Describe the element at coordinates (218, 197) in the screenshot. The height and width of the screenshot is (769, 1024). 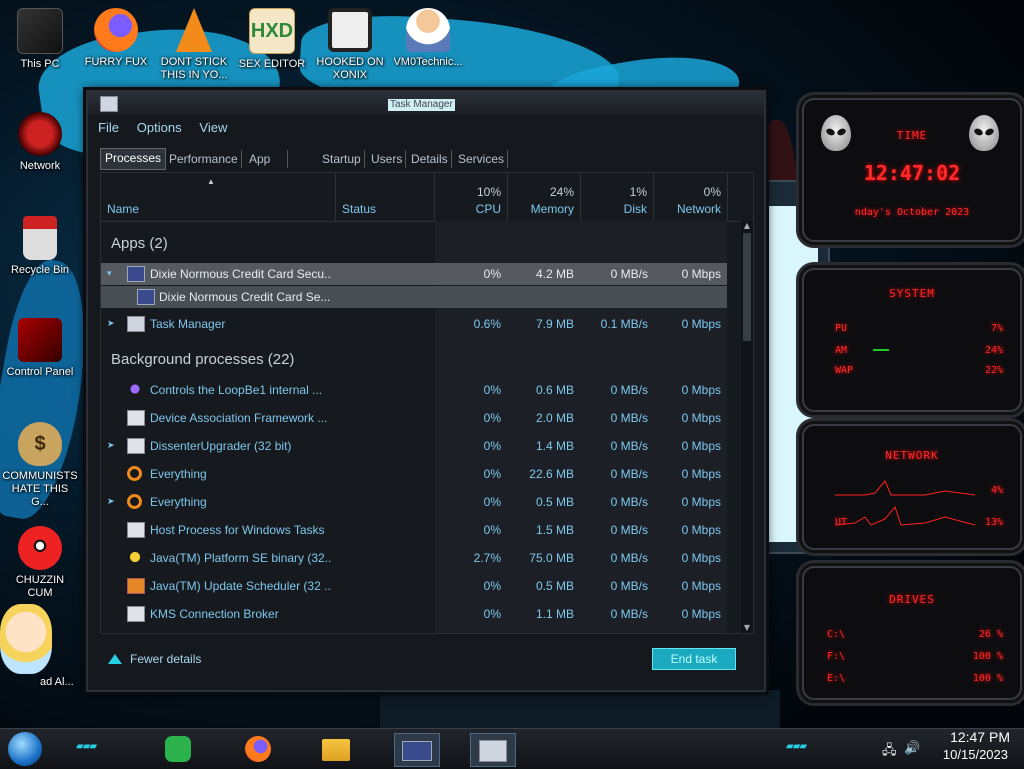
I see `column-header-name: ▲ Name` at that location.